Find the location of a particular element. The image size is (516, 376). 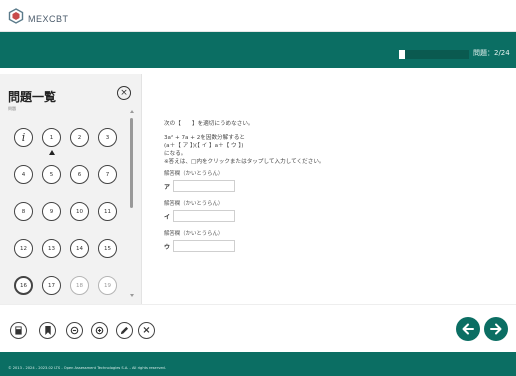

question-number-button: 13 is located at coordinates (51, 248).